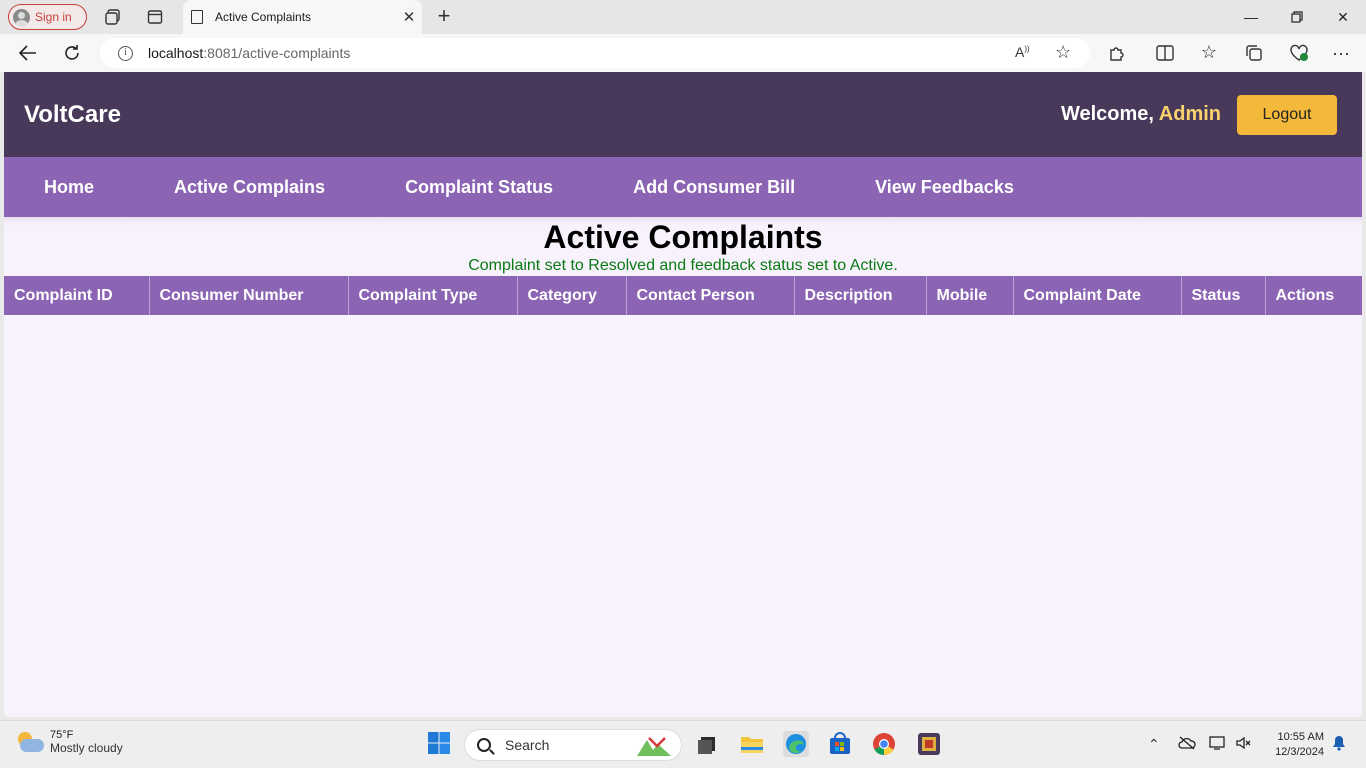 This screenshot has height=768, width=1366. What do you see at coordinates (176, 53) in the screenshot?
I see `url-host: localhost` at bounding box center [176, 53].